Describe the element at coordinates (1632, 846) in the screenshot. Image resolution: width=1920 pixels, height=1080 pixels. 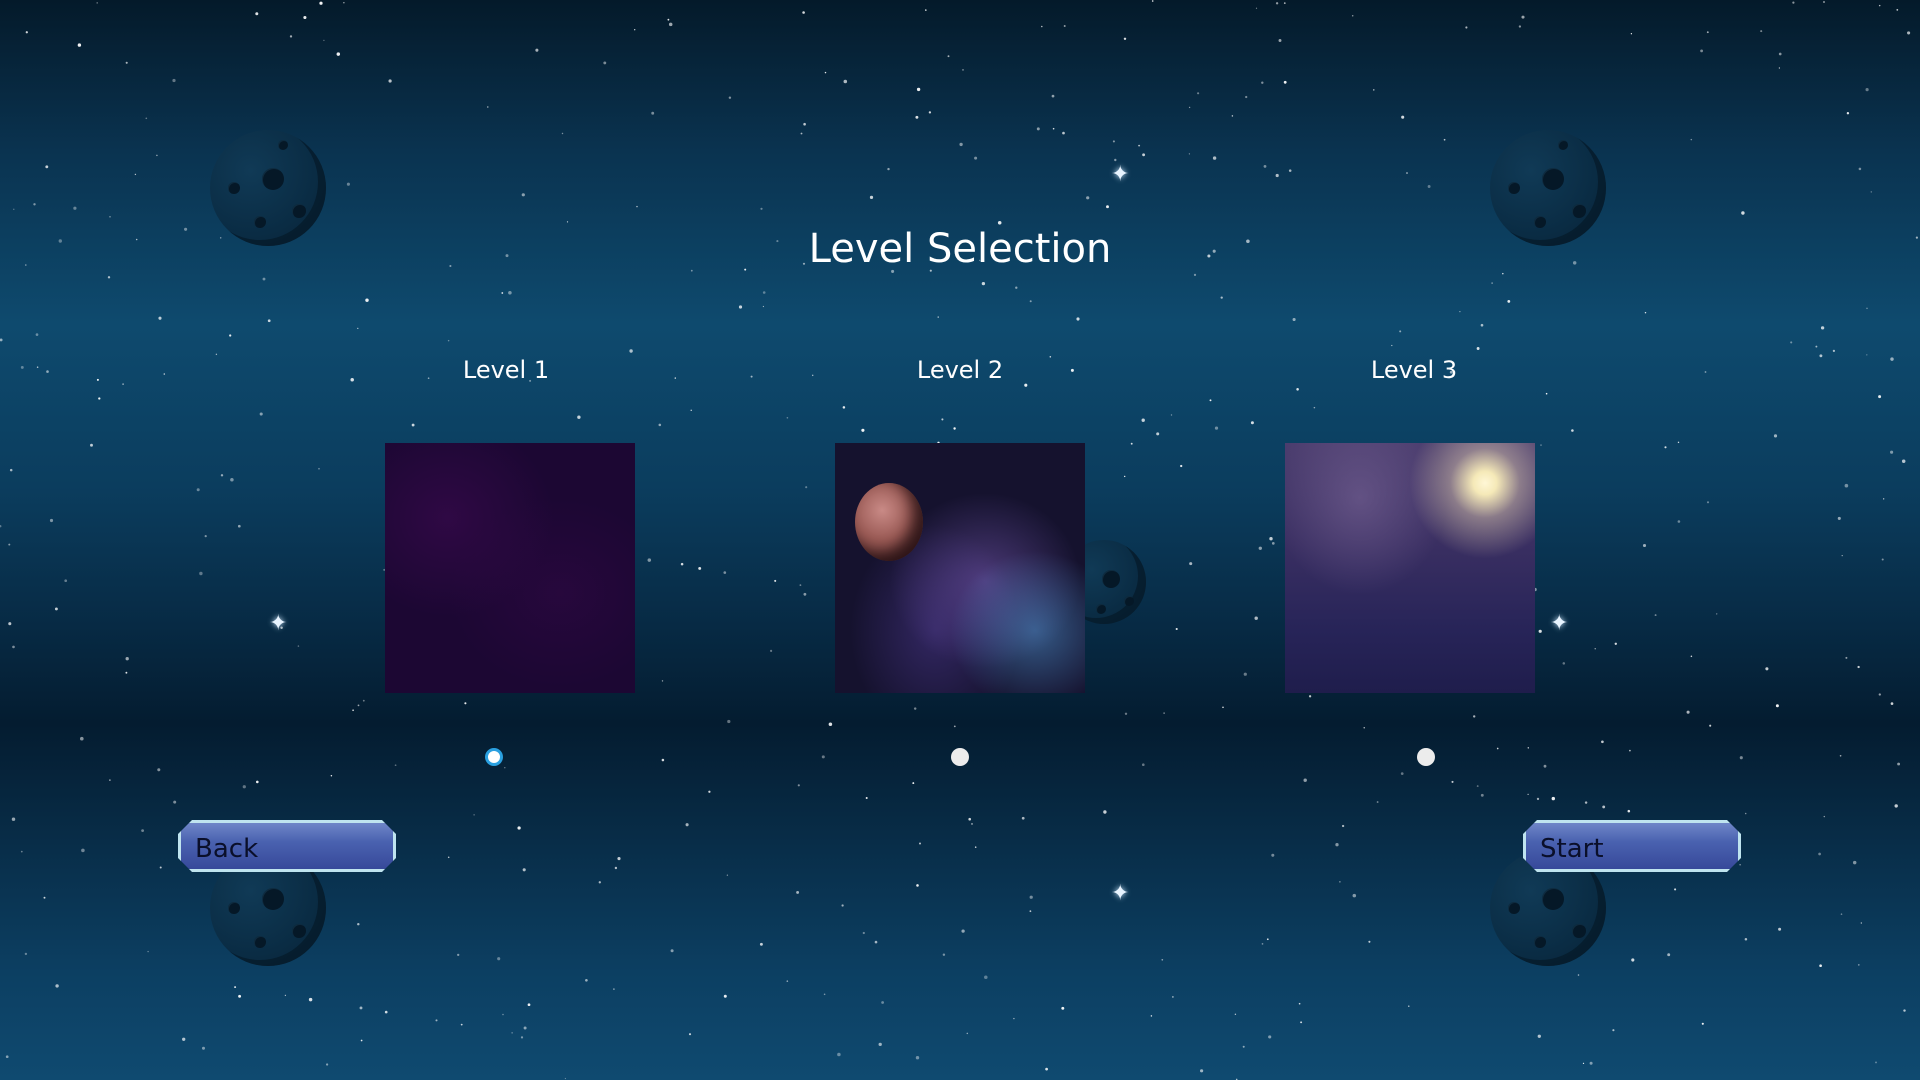
I see `start-button: Start` at that location.